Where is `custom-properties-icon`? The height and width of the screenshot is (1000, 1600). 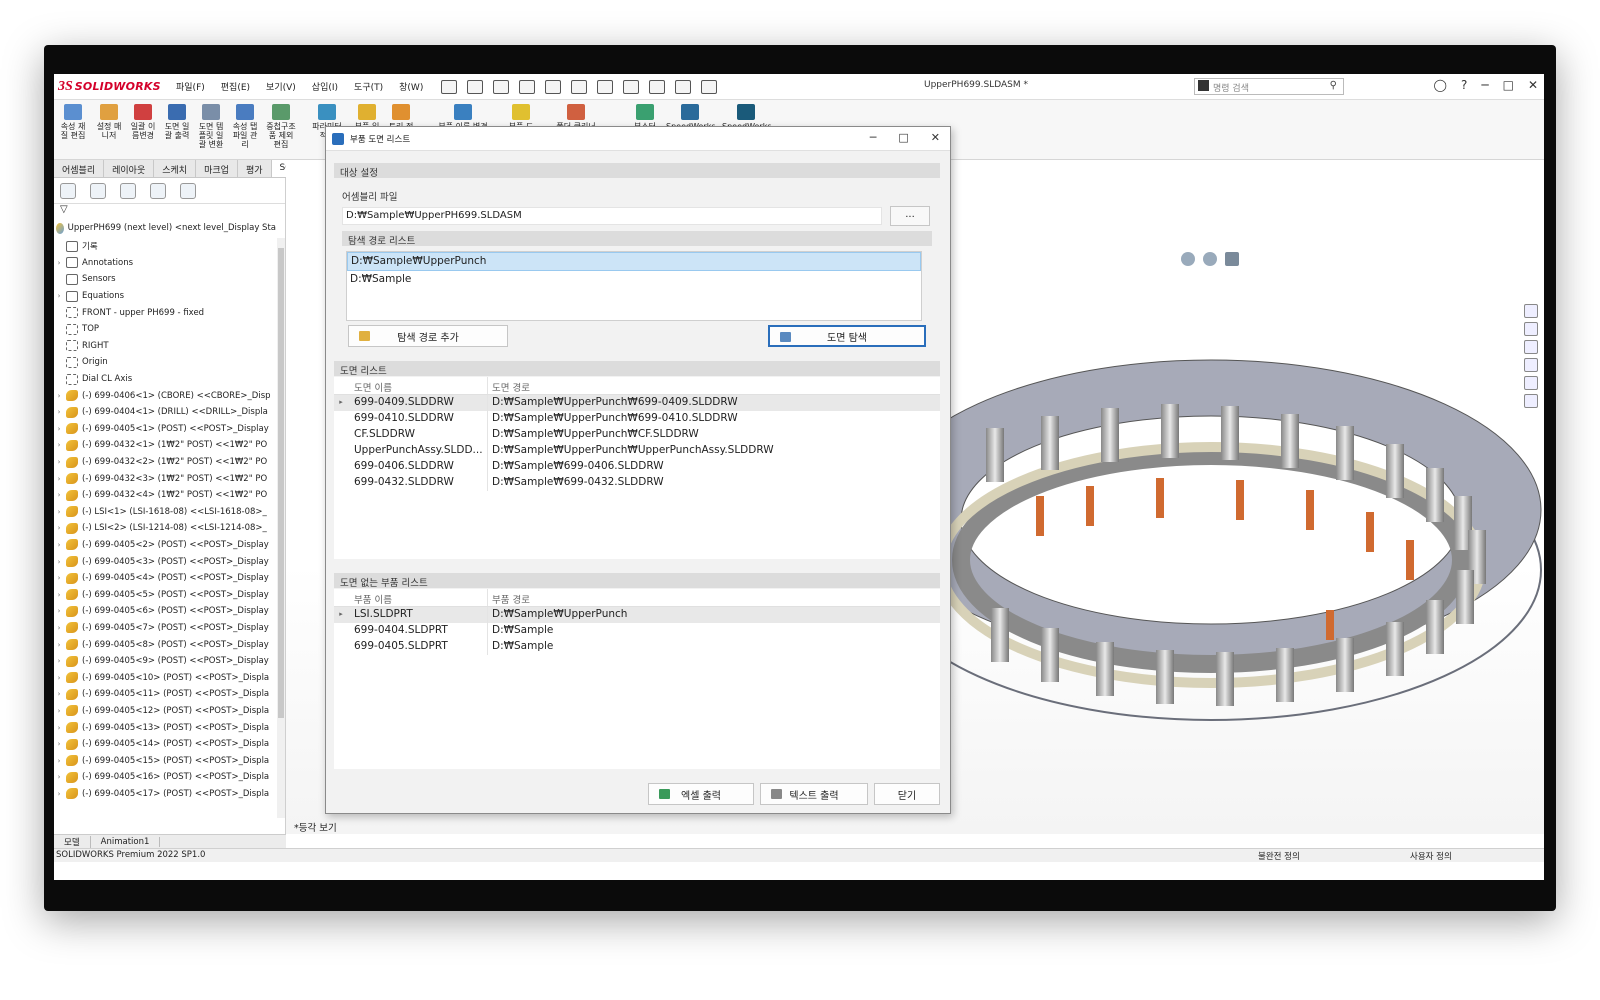 custom-properties-icon is located at coordinates (1531, 401).